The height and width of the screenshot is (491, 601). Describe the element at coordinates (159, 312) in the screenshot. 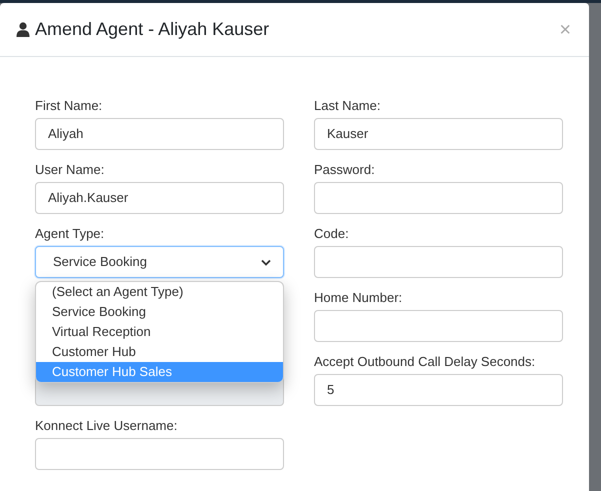

I see `dropdown-option: Service Booking` at that location.